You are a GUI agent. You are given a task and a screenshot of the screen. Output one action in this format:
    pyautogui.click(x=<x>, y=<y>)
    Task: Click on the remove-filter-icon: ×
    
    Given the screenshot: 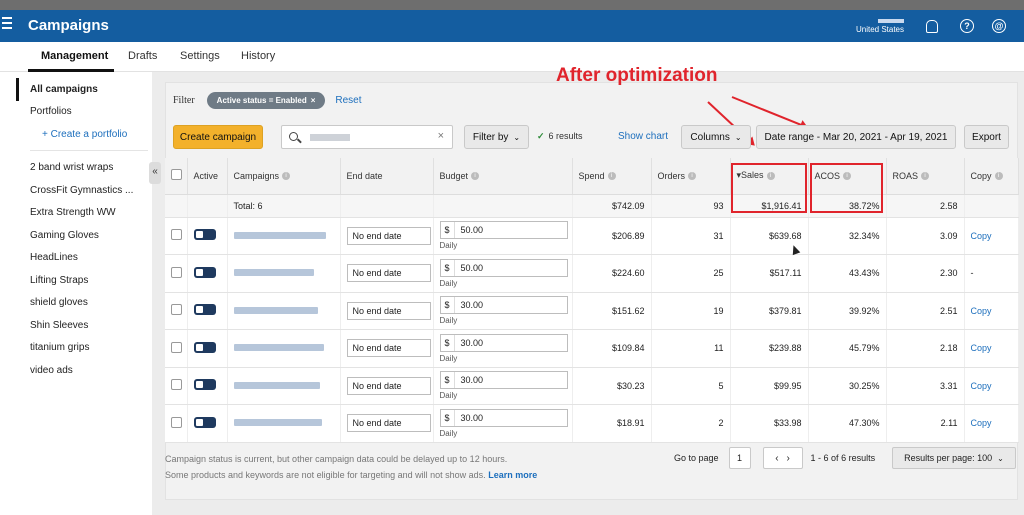 What is the action you would take?
    pyautogui.click(x=313, y=100)
    